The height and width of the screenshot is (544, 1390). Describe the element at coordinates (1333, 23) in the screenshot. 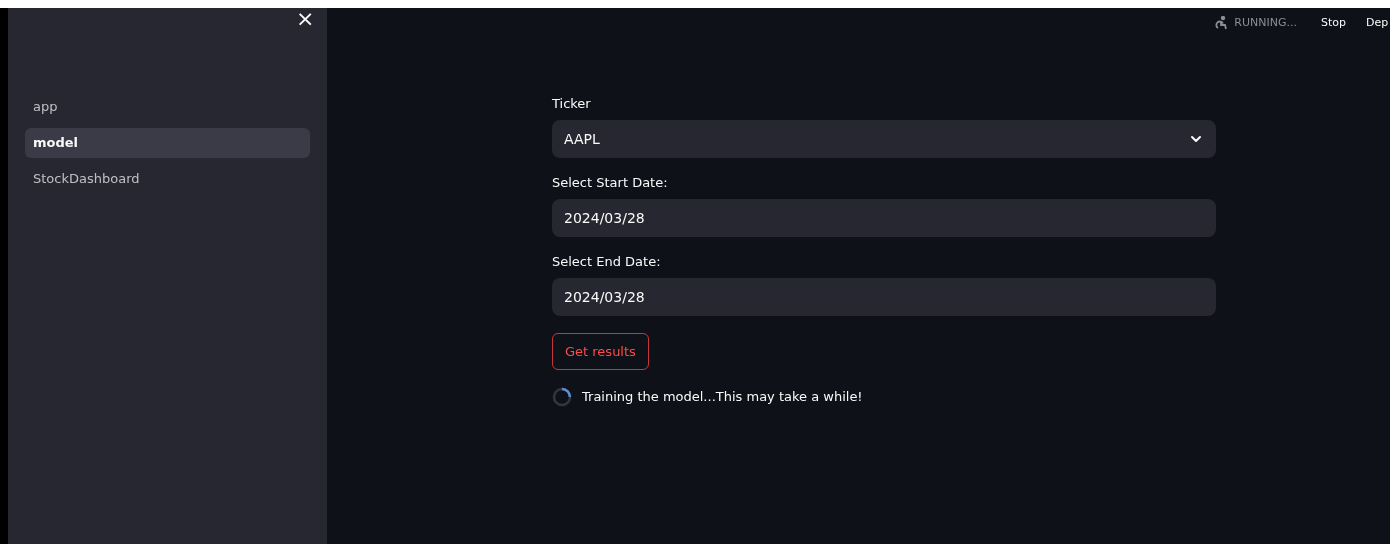

I see `stop-button: Stop` at that location.